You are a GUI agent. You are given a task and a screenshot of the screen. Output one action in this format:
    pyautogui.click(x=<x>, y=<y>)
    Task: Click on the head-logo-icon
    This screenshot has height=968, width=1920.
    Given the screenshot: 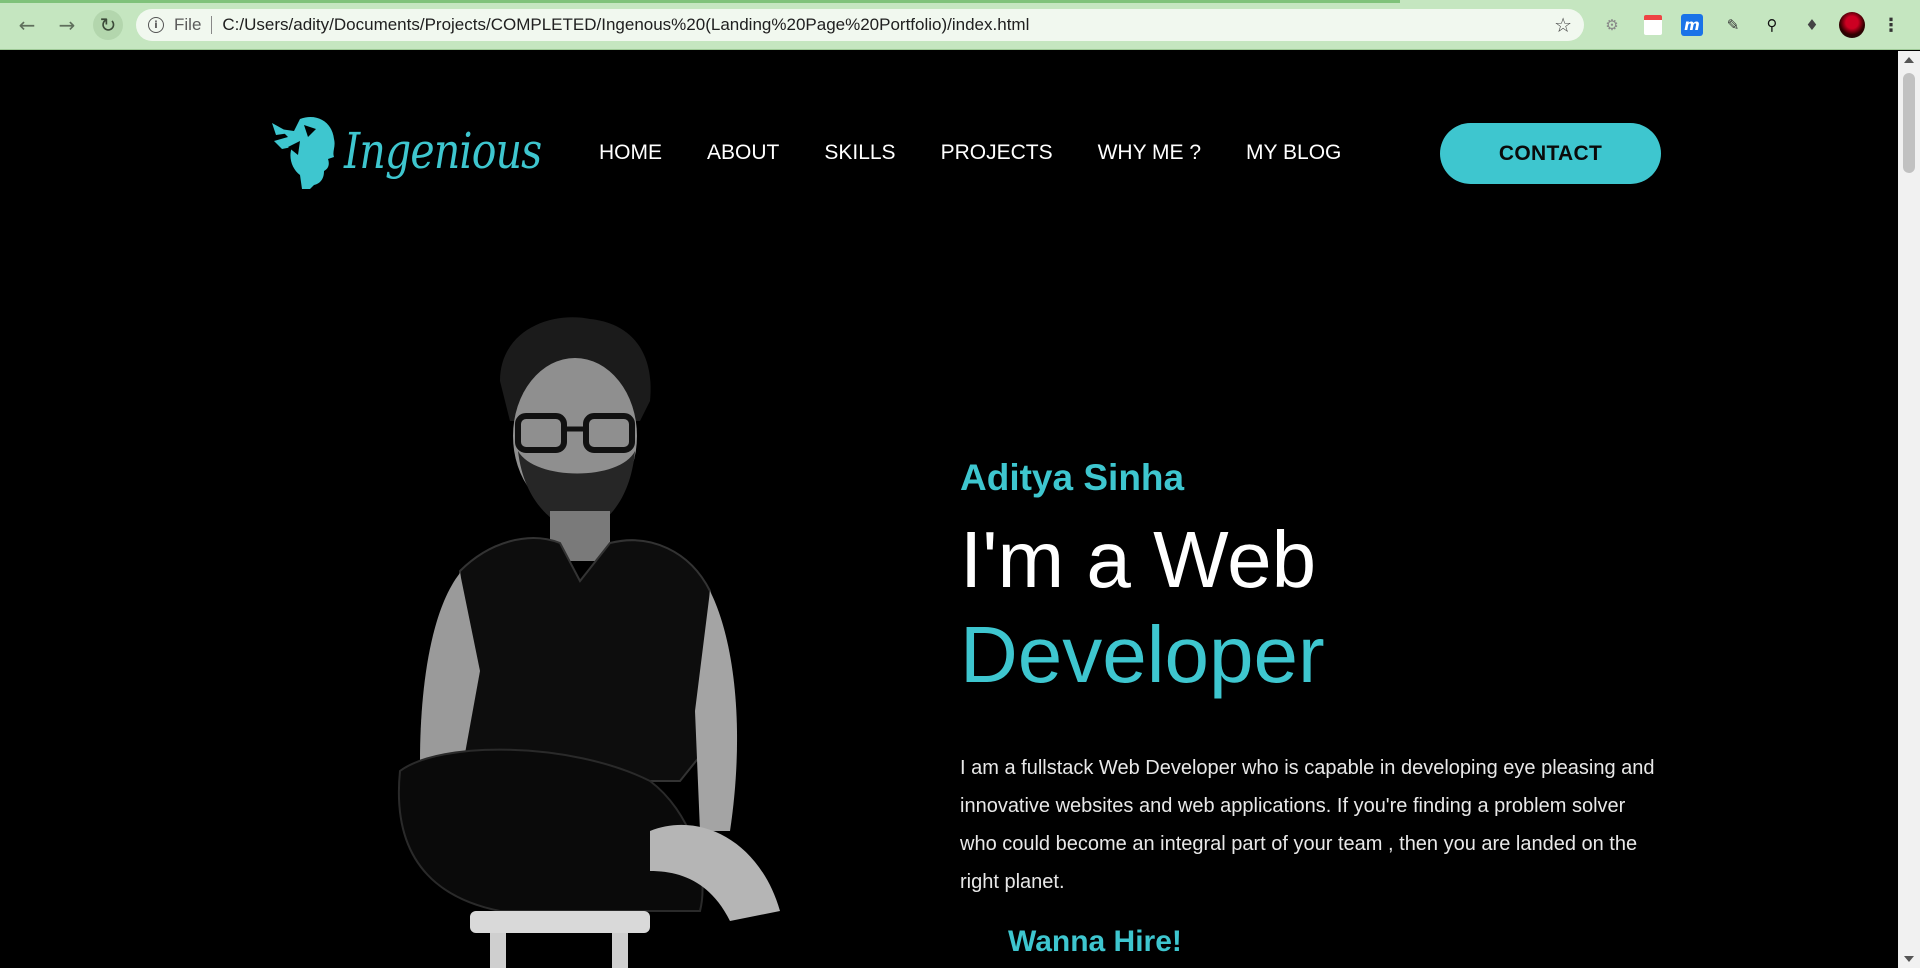 What is the action you would take?
    pyautogui.click(x=303, y=153)
    